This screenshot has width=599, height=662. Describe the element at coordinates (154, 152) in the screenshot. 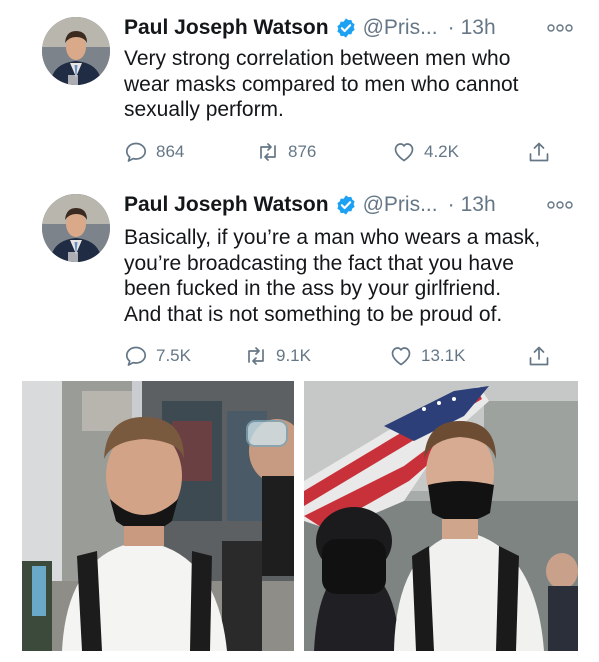

I see `reply-button: 864` at that location.